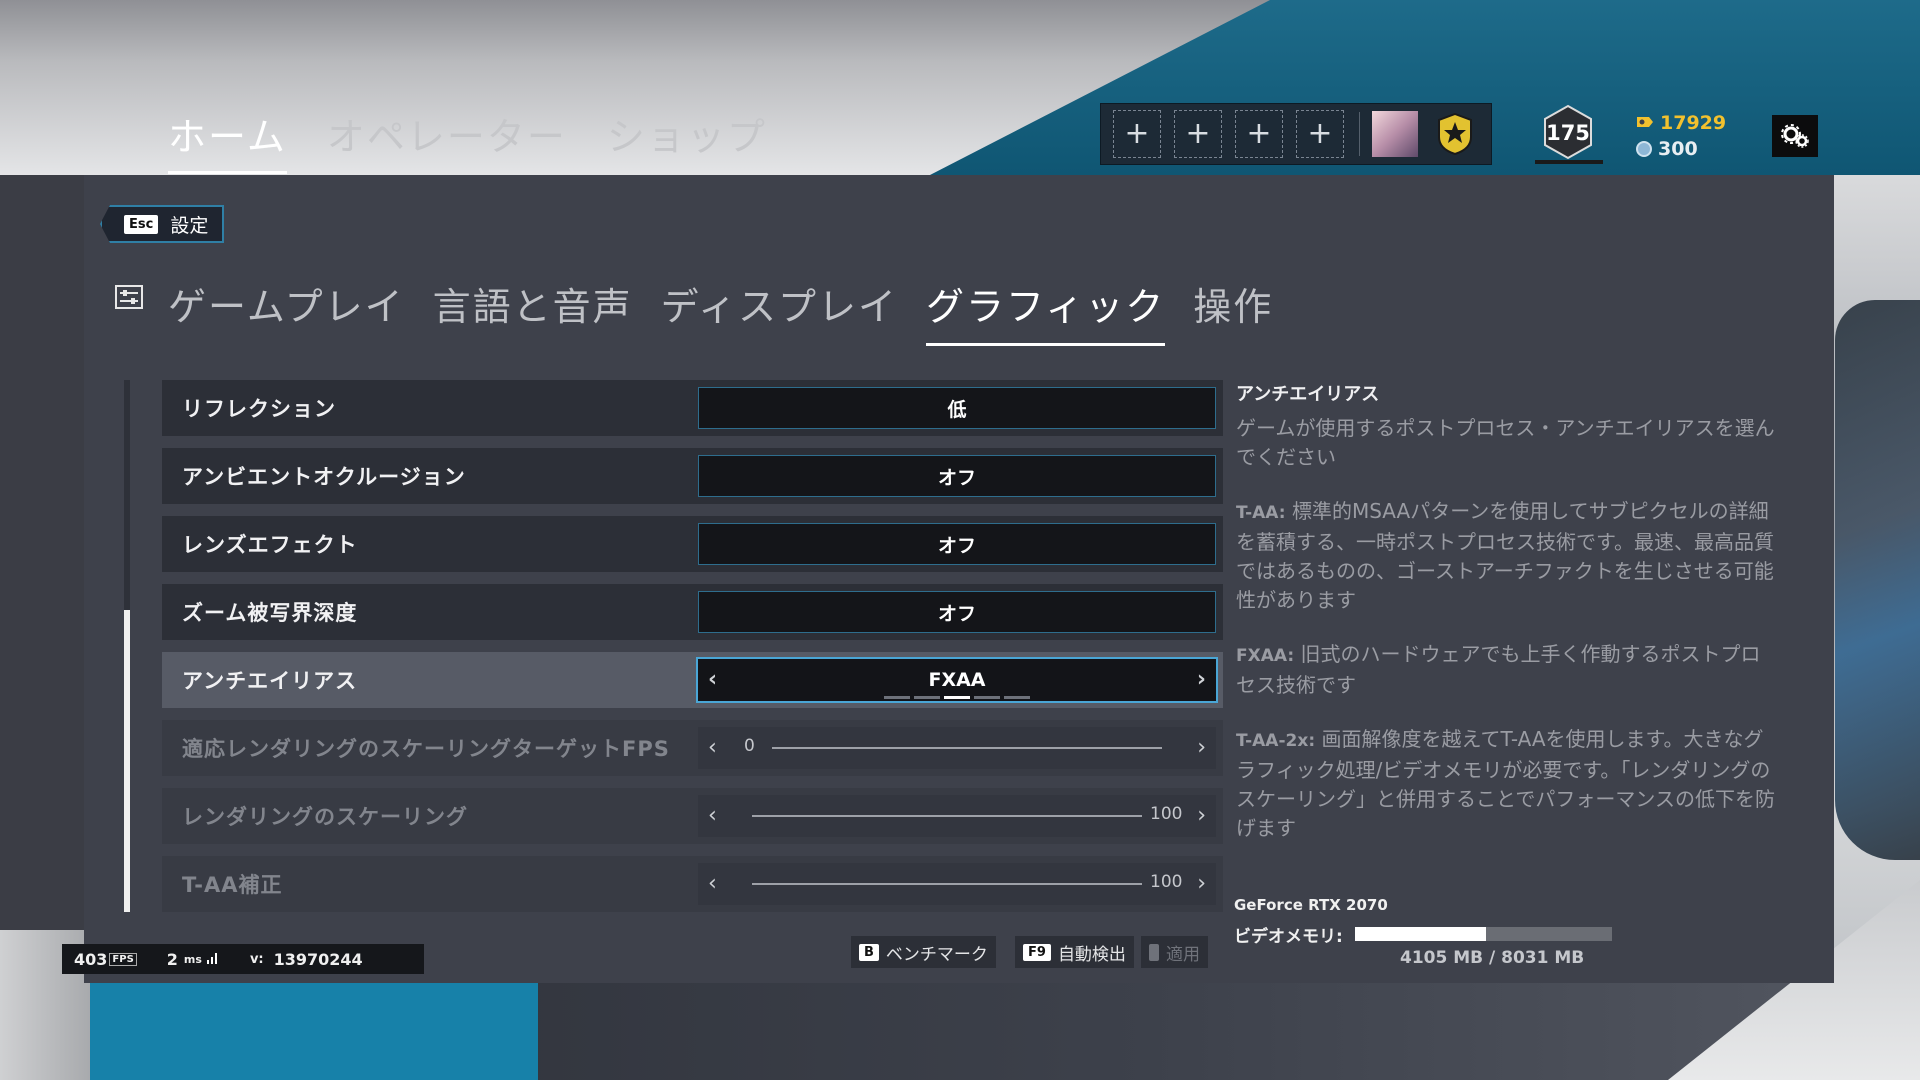 This screenshot has width=1920, height=1080. I want to click on setting-row-reflection: リフレクション 低, so click(692, 408).